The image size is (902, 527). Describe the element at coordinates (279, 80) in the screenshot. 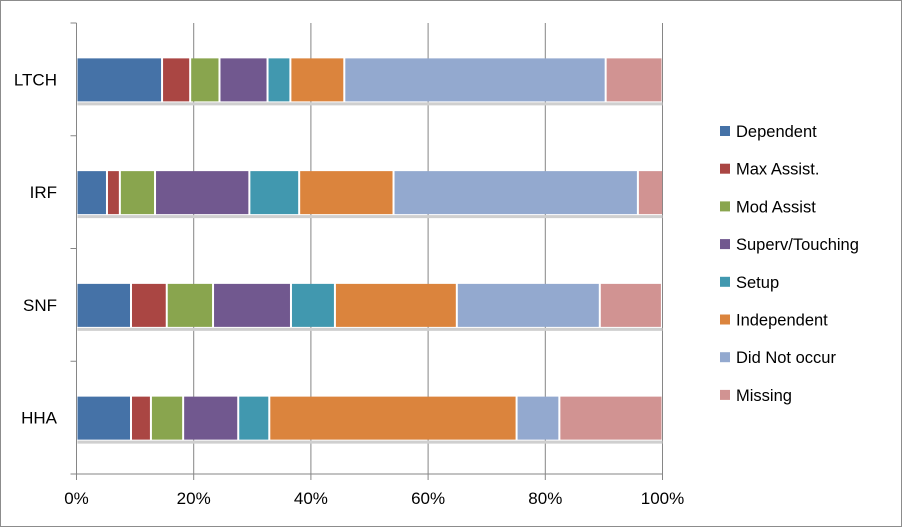

I see `bar-segment-ltch-setup` at that location.